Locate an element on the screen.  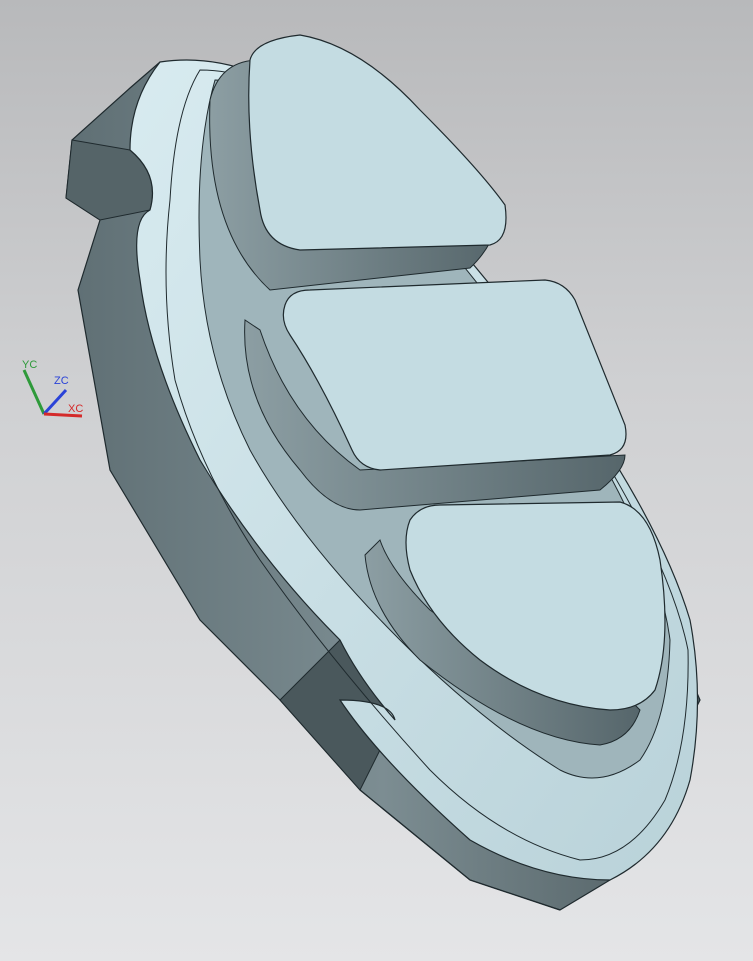
y-axis-line is located at coordinates (34, 392).